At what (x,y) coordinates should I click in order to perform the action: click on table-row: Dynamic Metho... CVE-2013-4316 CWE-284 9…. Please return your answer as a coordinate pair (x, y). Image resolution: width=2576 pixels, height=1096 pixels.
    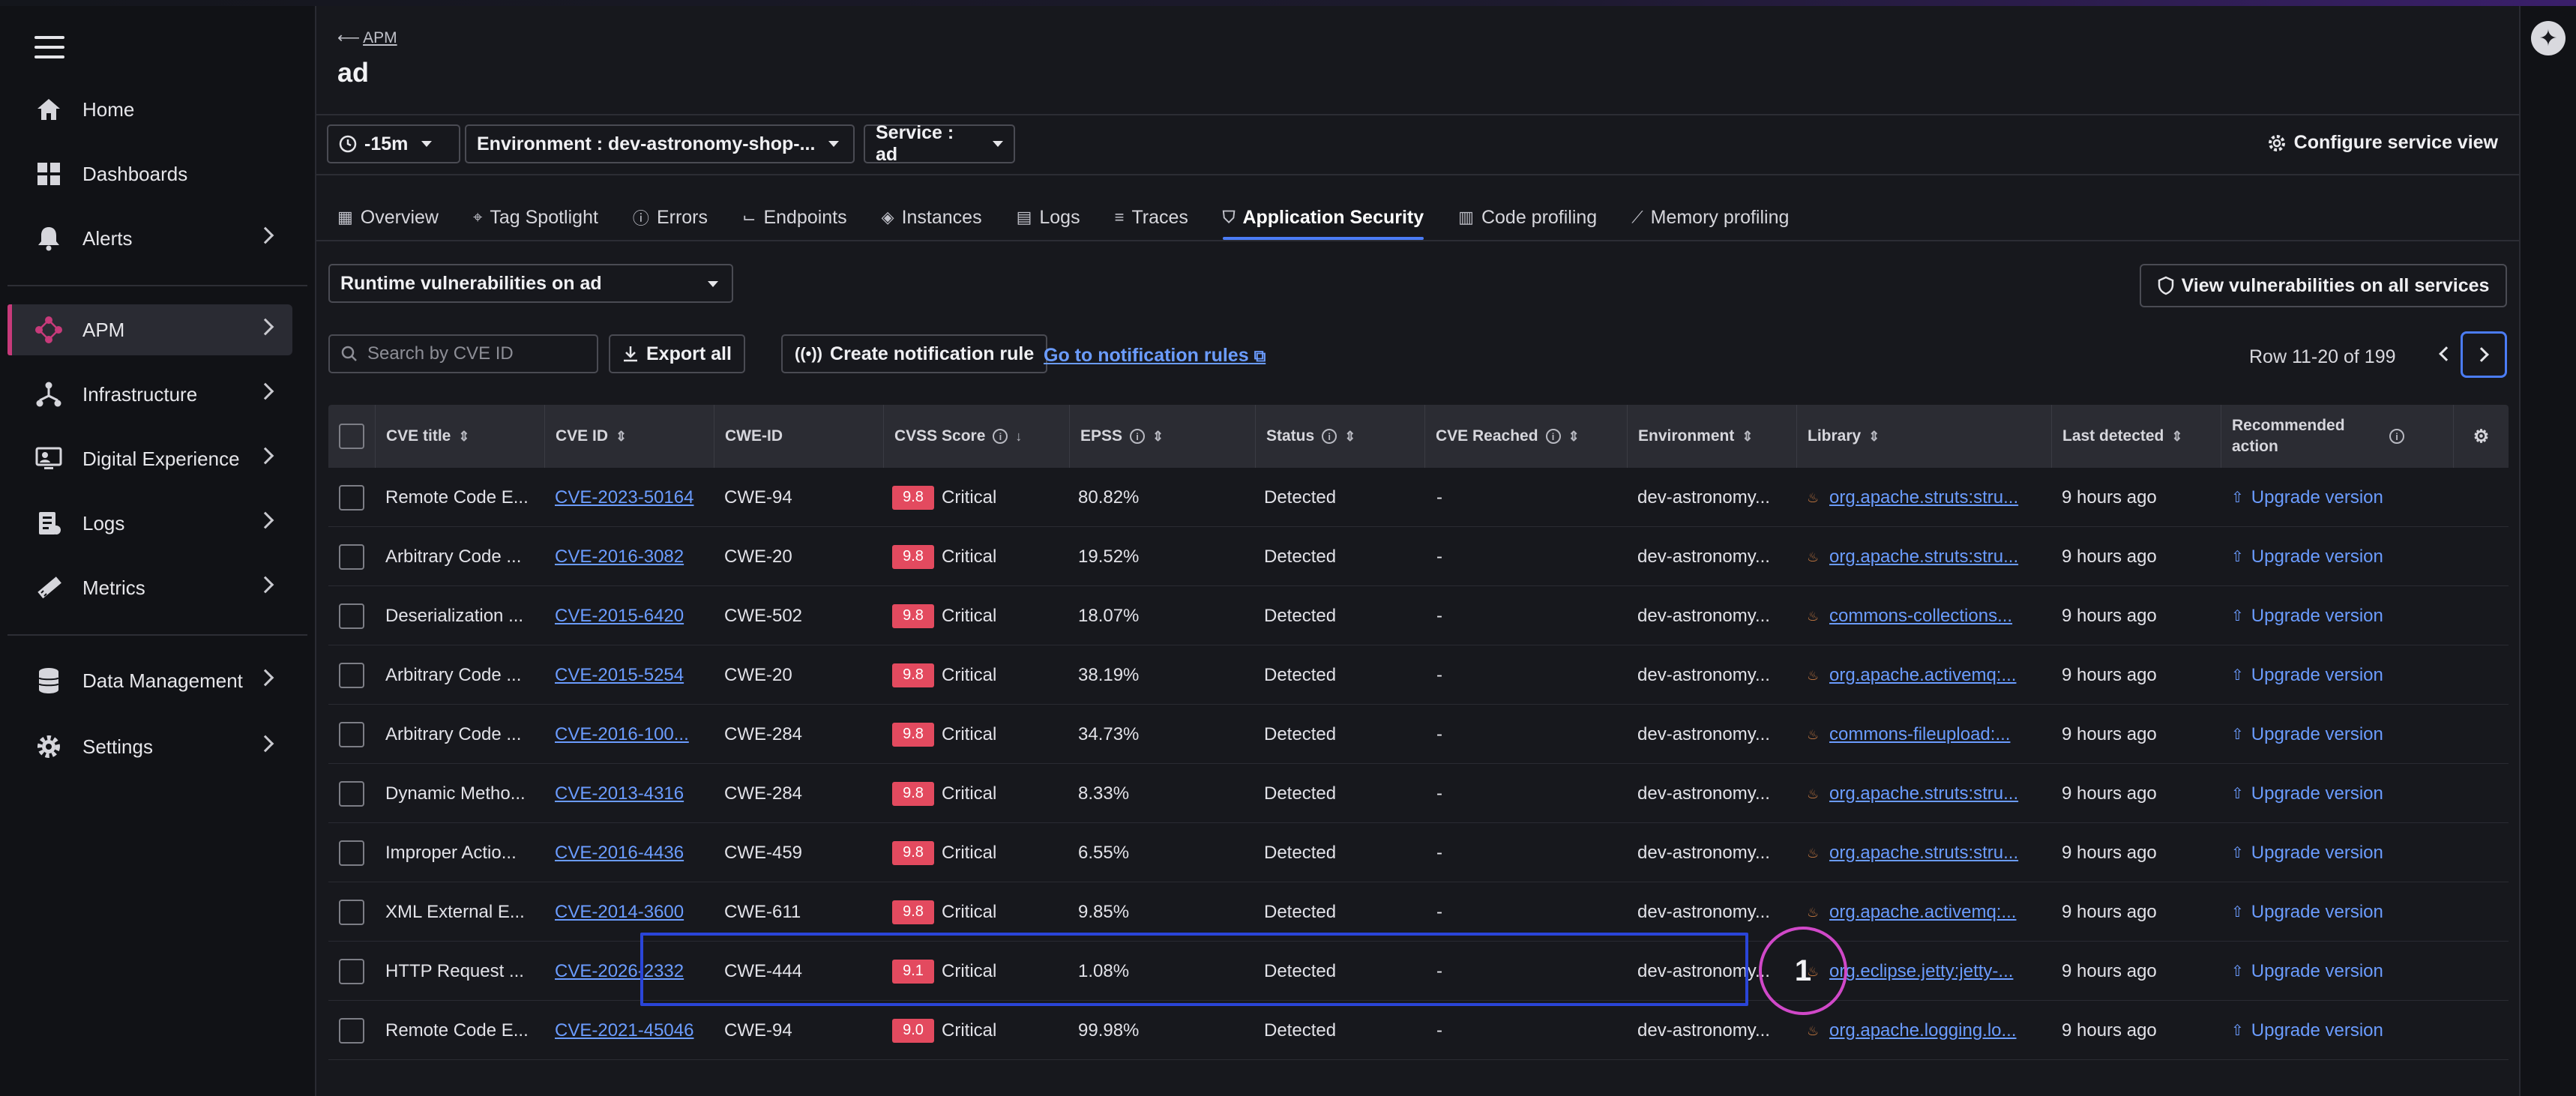
    Looking at the image, I should click on (1419, 793).